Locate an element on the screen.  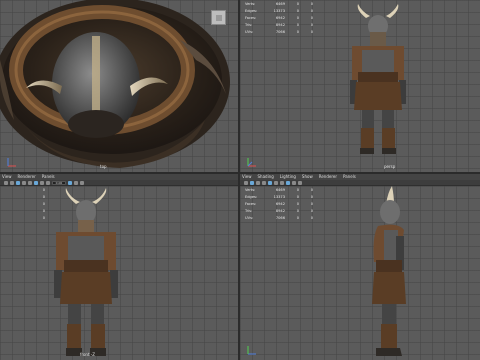
hud-stats-front: 0 0 0 0 0 is located at coordinates (25, 204).